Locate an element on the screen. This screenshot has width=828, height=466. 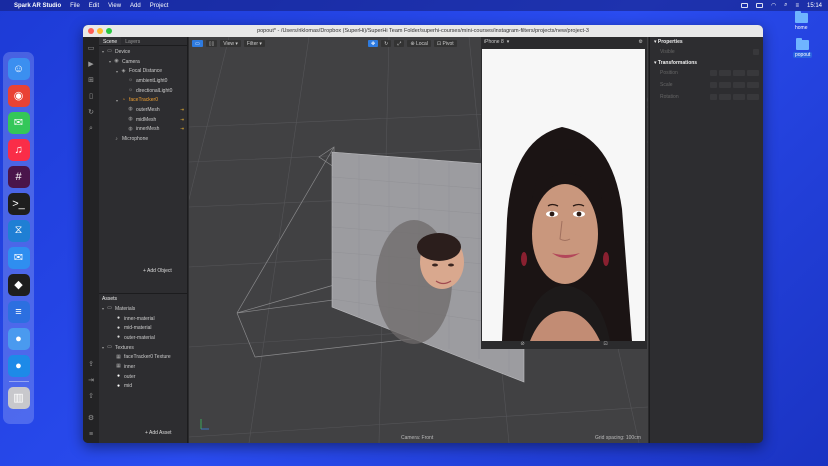
wifi-icon: ◠ is located at coordinates (773, 5).